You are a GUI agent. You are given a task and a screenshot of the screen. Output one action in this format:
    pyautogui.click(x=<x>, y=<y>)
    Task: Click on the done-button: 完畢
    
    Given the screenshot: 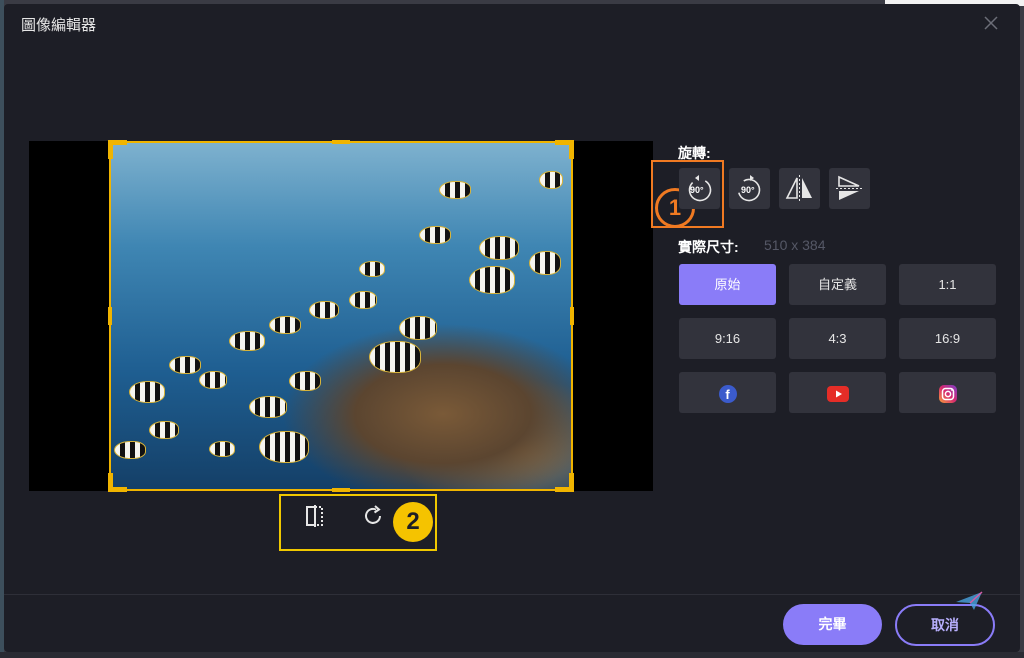 What is the action you would take?
    pyautogui.click(x=832, y=624)
    